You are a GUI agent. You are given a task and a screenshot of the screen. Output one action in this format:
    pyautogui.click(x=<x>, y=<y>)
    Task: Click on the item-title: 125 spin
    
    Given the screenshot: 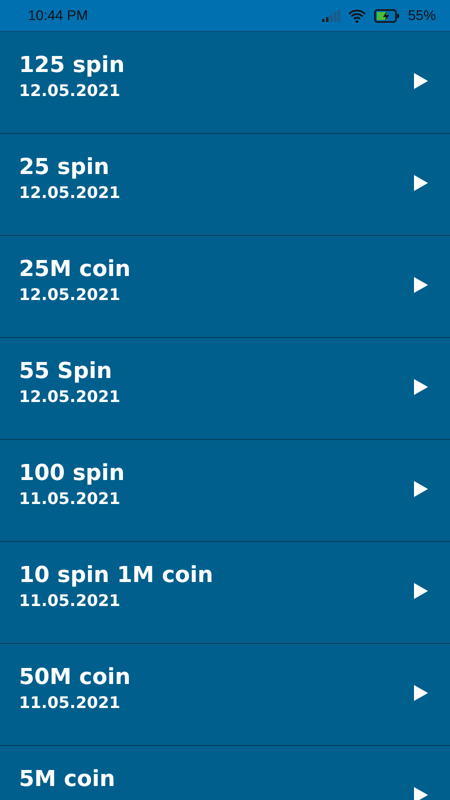 What is the action you would take?
    pyautogui.click(x=72, y=66)
    